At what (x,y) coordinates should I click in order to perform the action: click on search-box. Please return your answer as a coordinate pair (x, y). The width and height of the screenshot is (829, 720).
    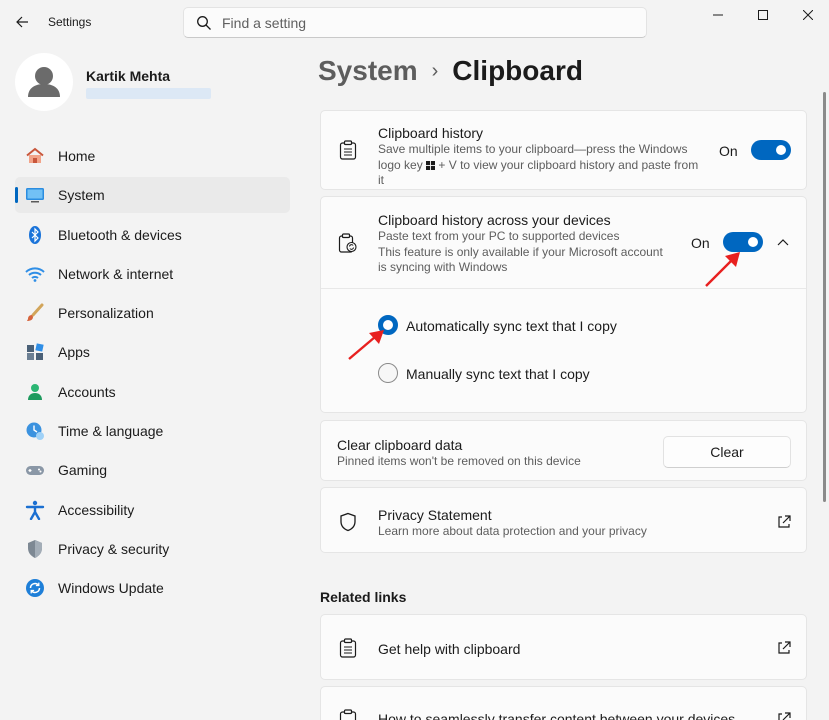
    Looking at the image, I should click on (415, 22).